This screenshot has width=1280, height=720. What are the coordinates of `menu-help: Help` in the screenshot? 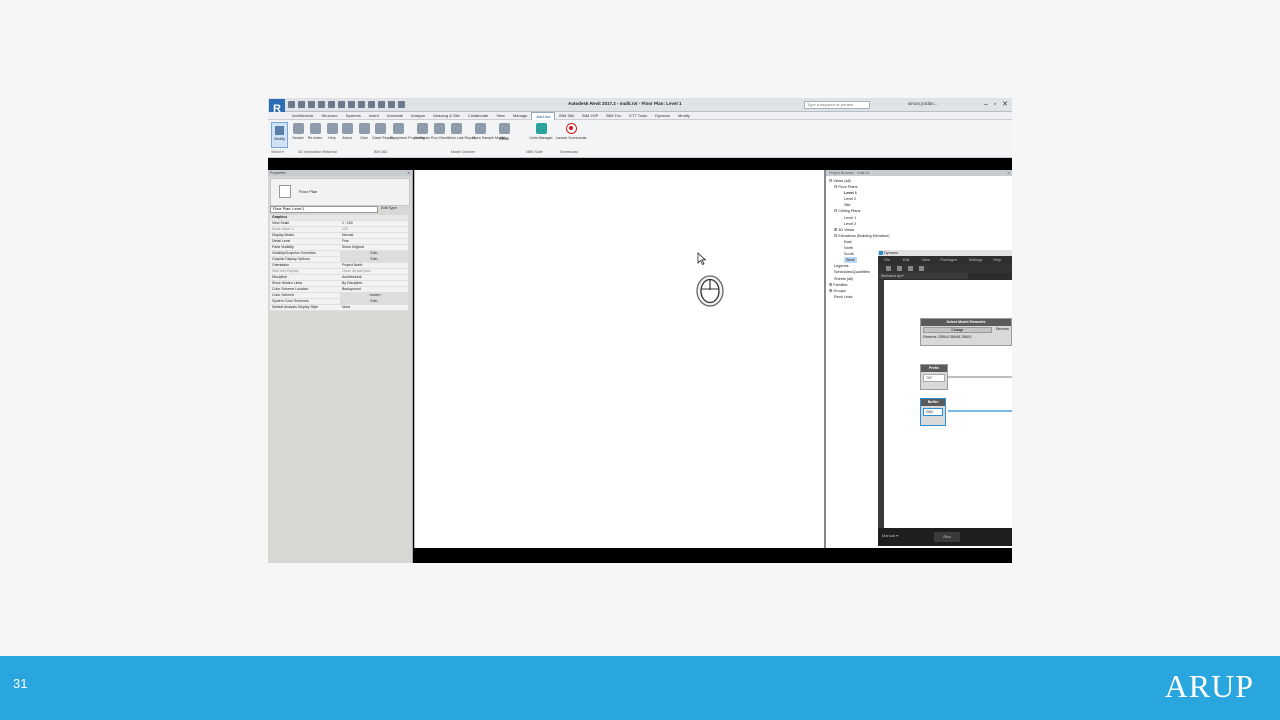 It's located at (1002, 260).